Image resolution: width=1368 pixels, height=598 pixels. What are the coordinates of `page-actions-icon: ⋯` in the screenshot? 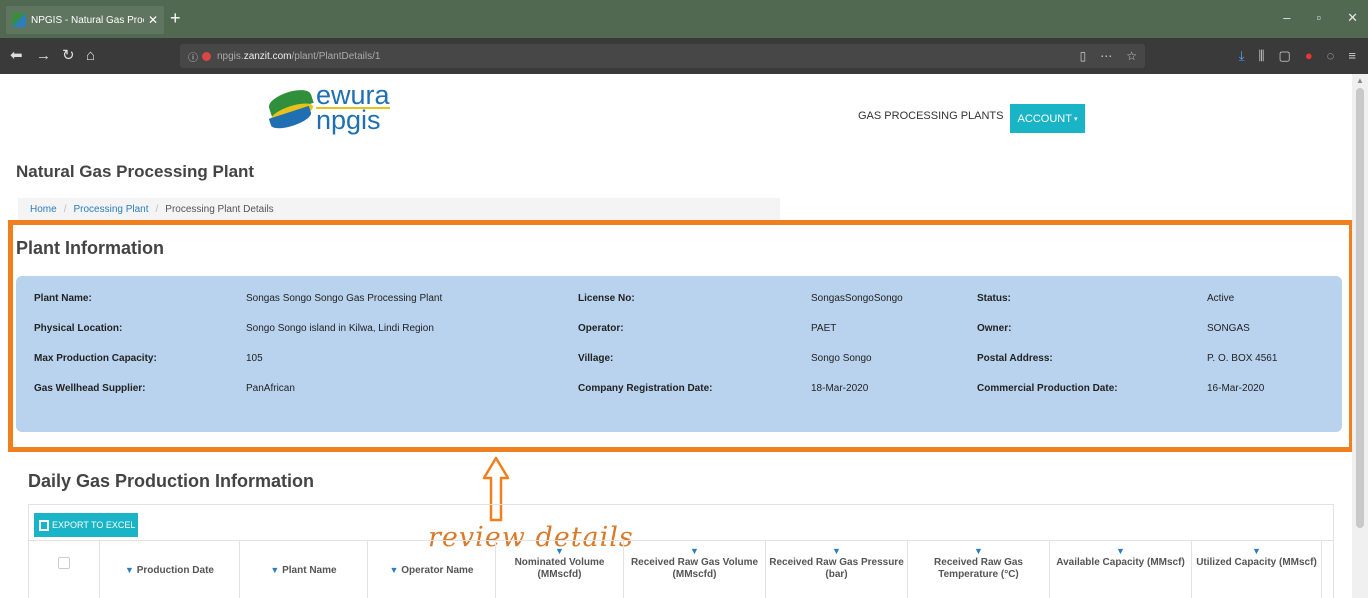 It's located at (1106, 56).